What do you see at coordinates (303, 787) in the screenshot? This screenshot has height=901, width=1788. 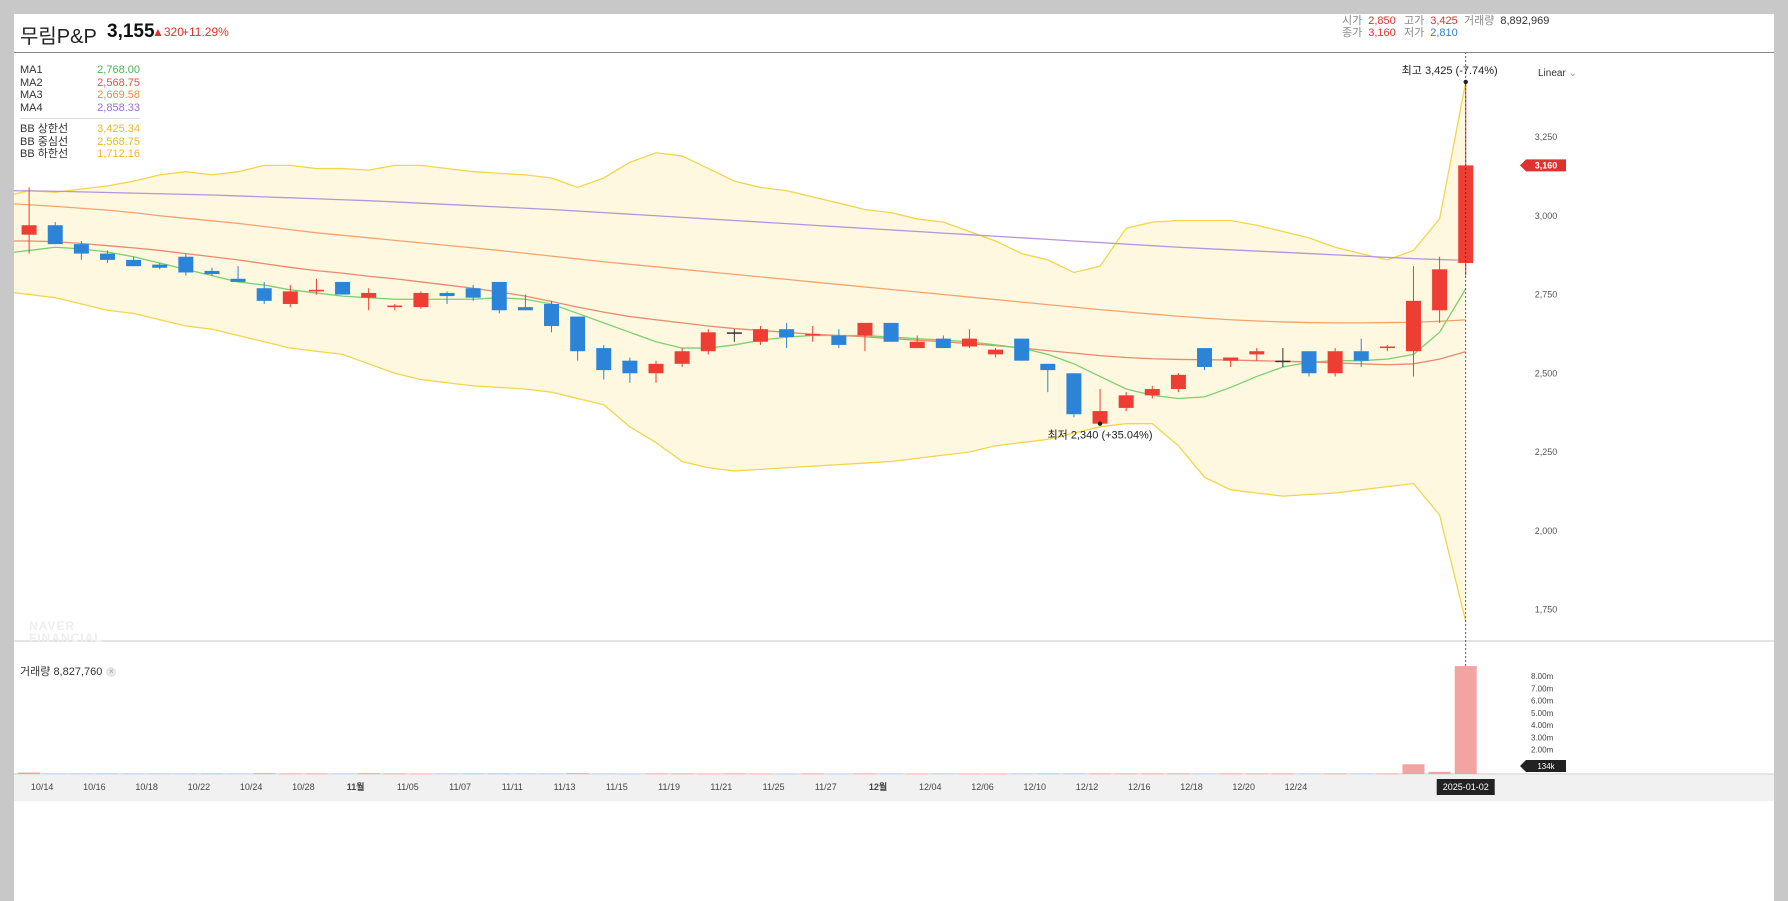 I see `x-tick-label: 10/28` at bounding box center [303, 787].